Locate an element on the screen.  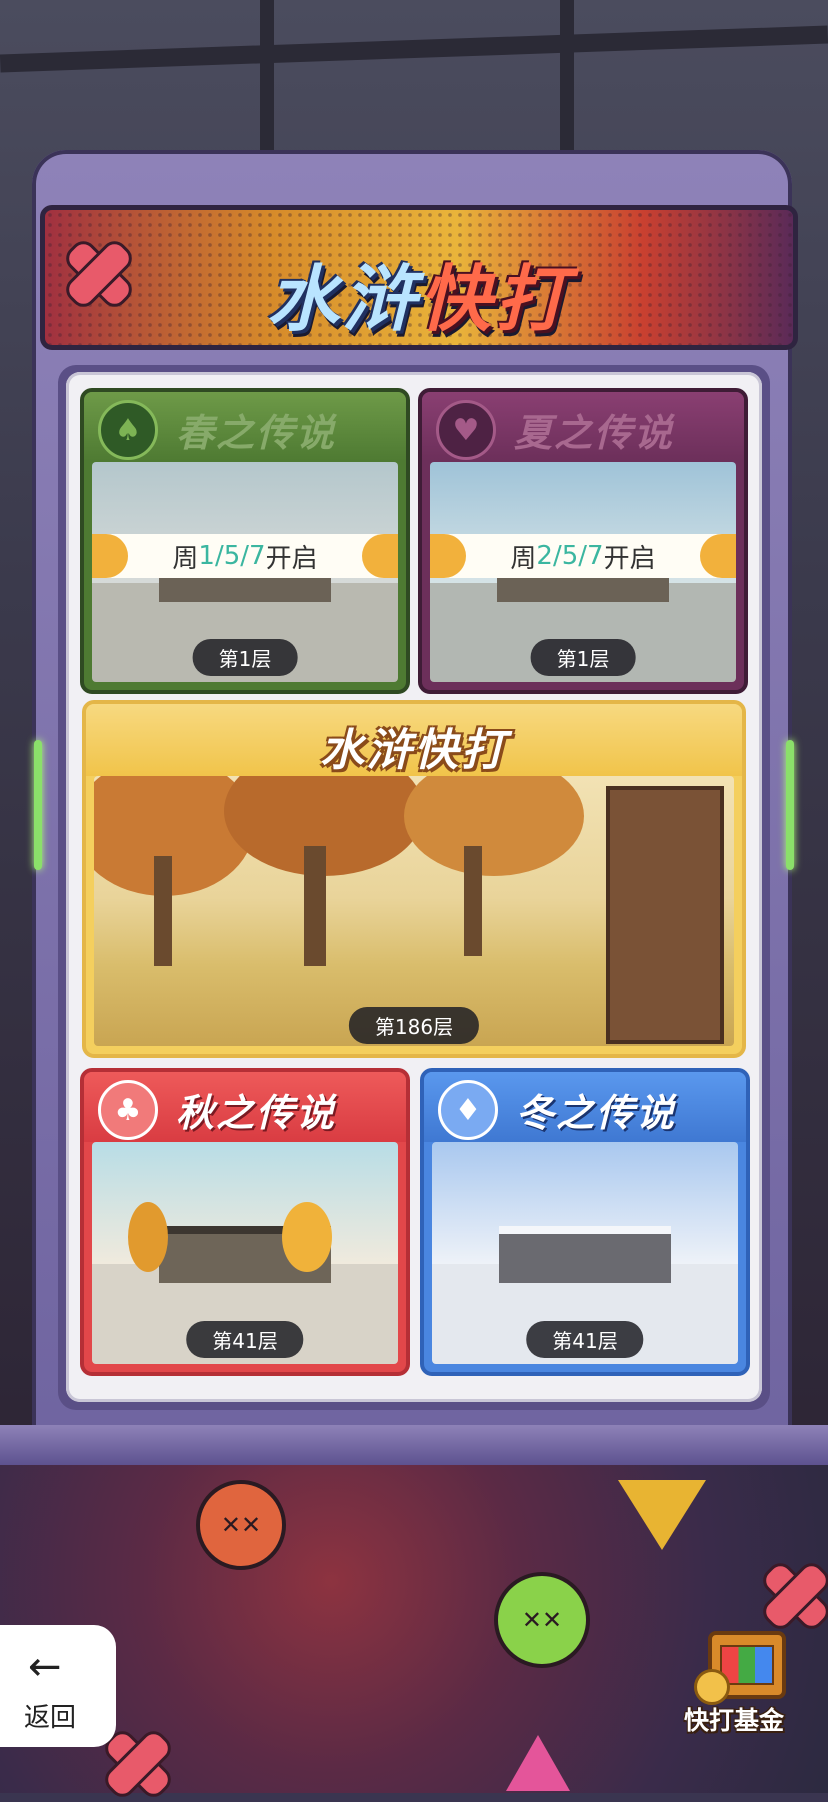
floor-badge: 第186层 is located at coordinates (414, 1025).